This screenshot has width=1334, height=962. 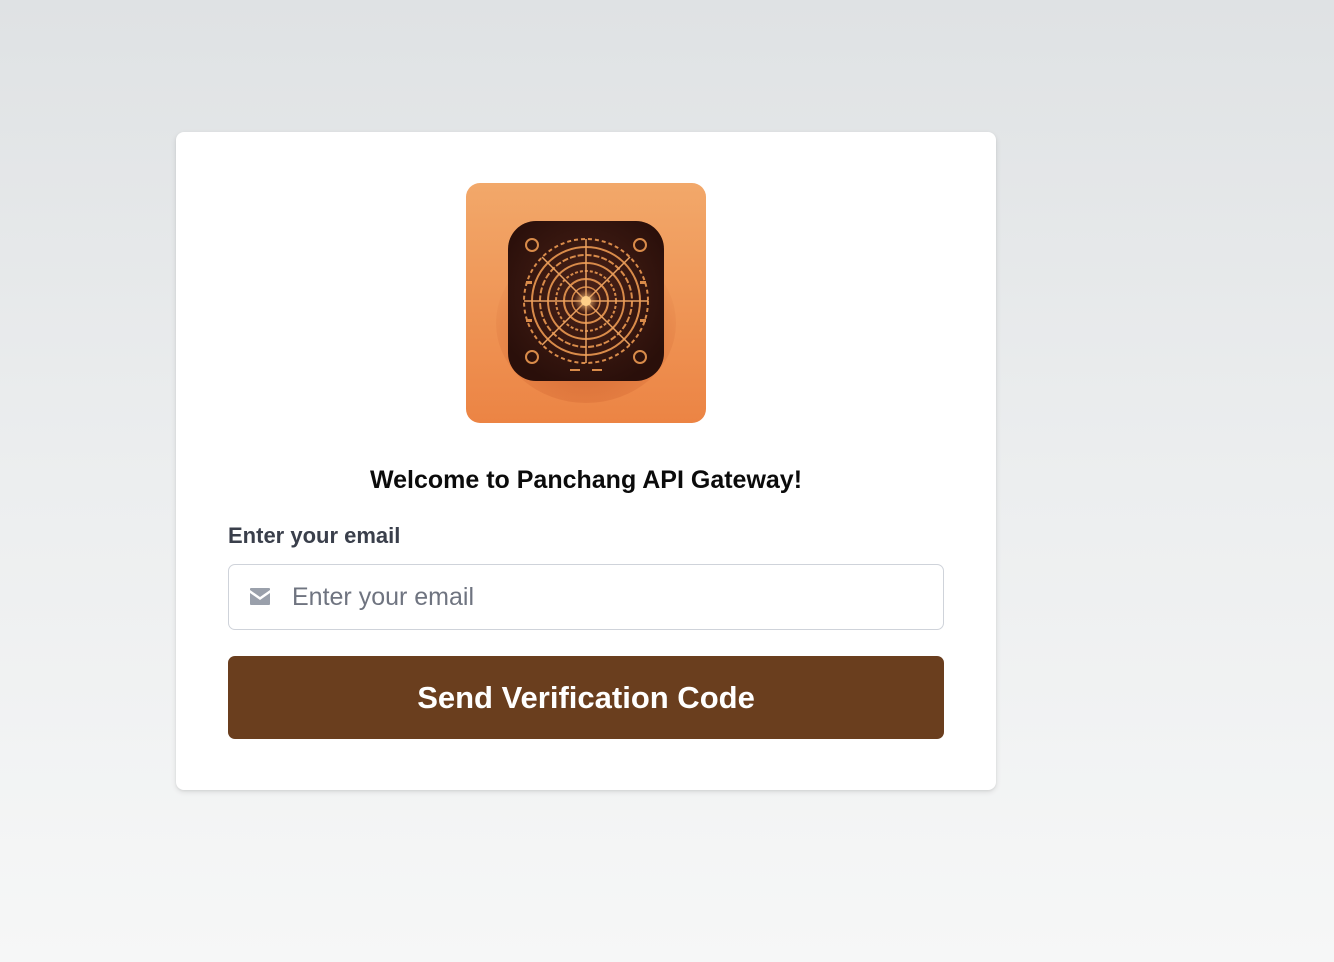 I want to click on app-logo, so click(x=586, y=303).